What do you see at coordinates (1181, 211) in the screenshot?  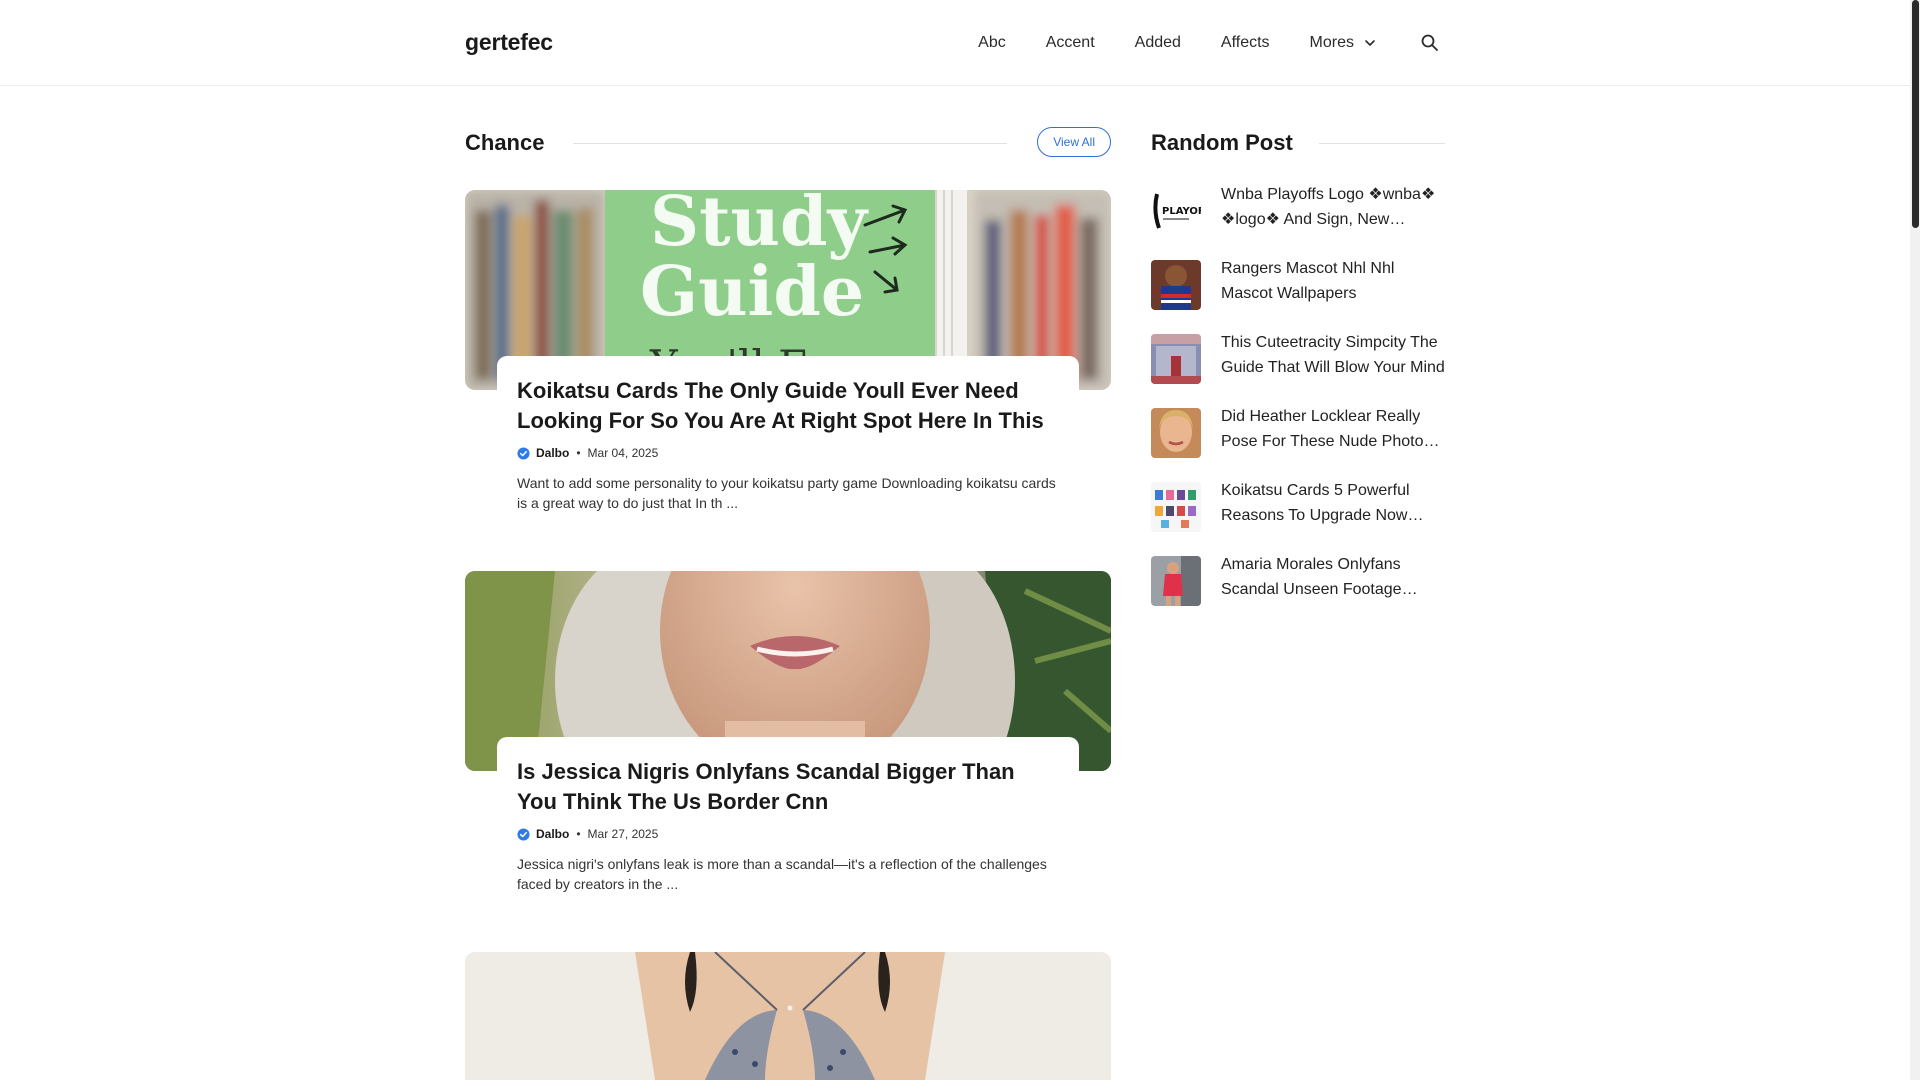 I see `thumb-text: PLAYOF` at bounding box center [1181, 211].